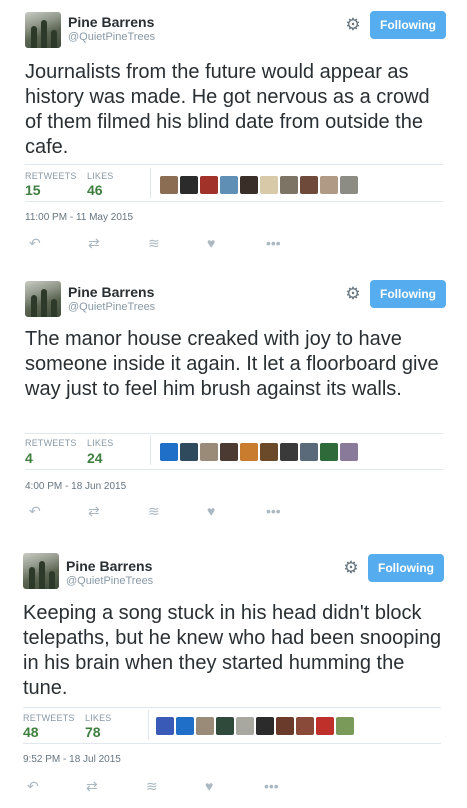 This screenshot has width=467, height=808. Describe the element at coordinates (31, 732) in the screenshot. I see `retweets-count: 48` at that location.